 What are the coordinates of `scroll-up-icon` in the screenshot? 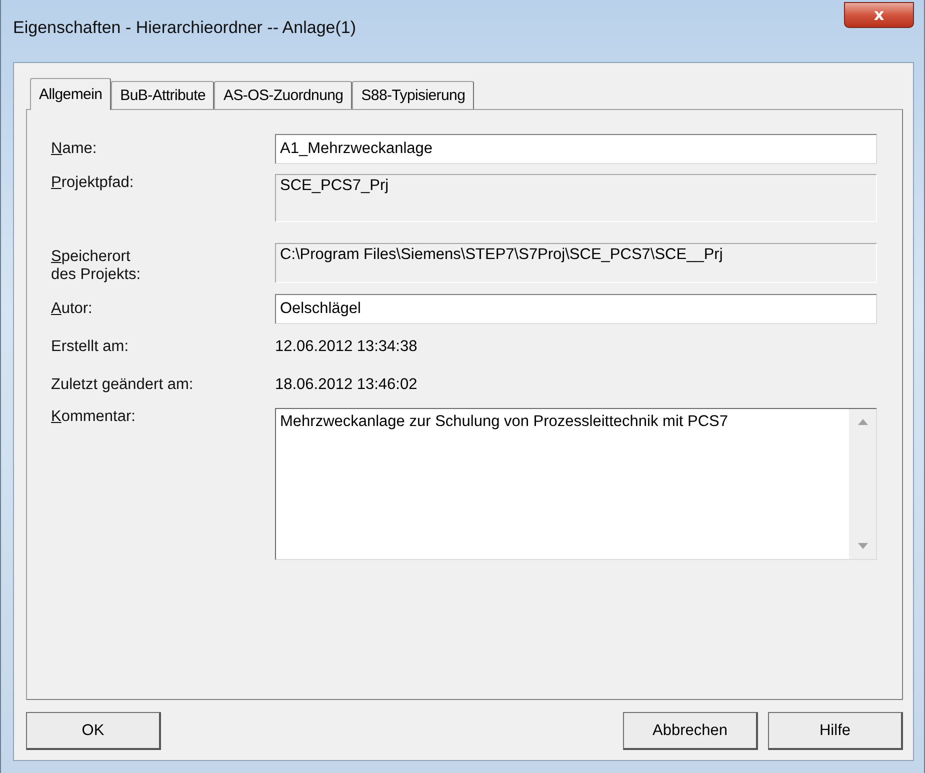 It's located at (863, 422).